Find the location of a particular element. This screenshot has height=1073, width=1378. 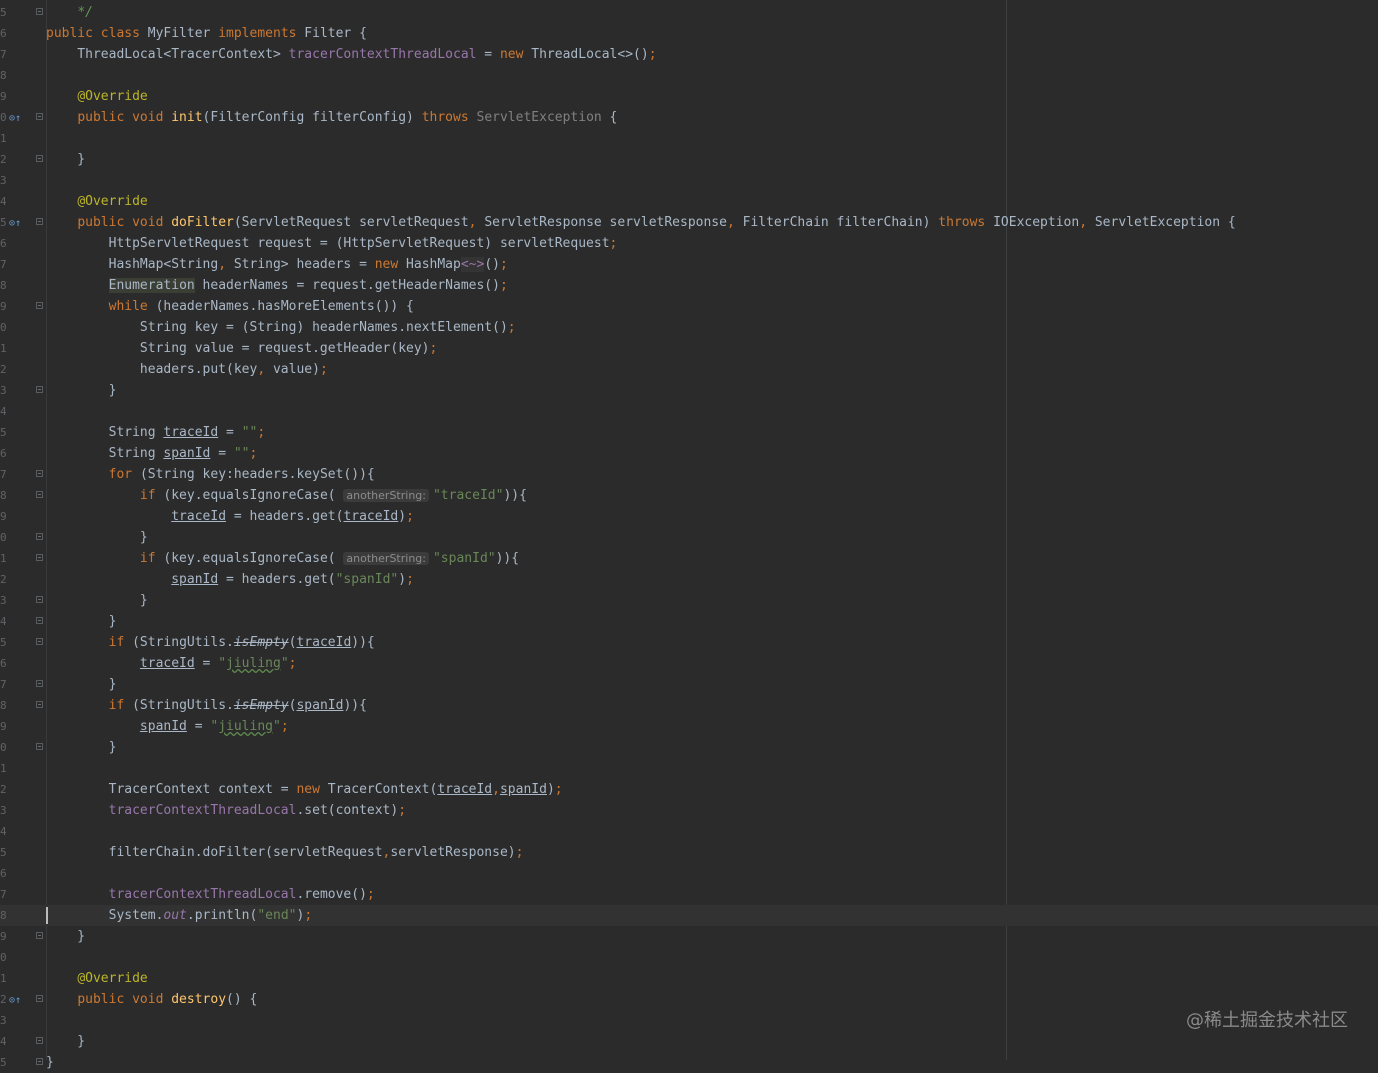

code-line: 2 headers.put(key, value); is located at coordinates (689, 369).